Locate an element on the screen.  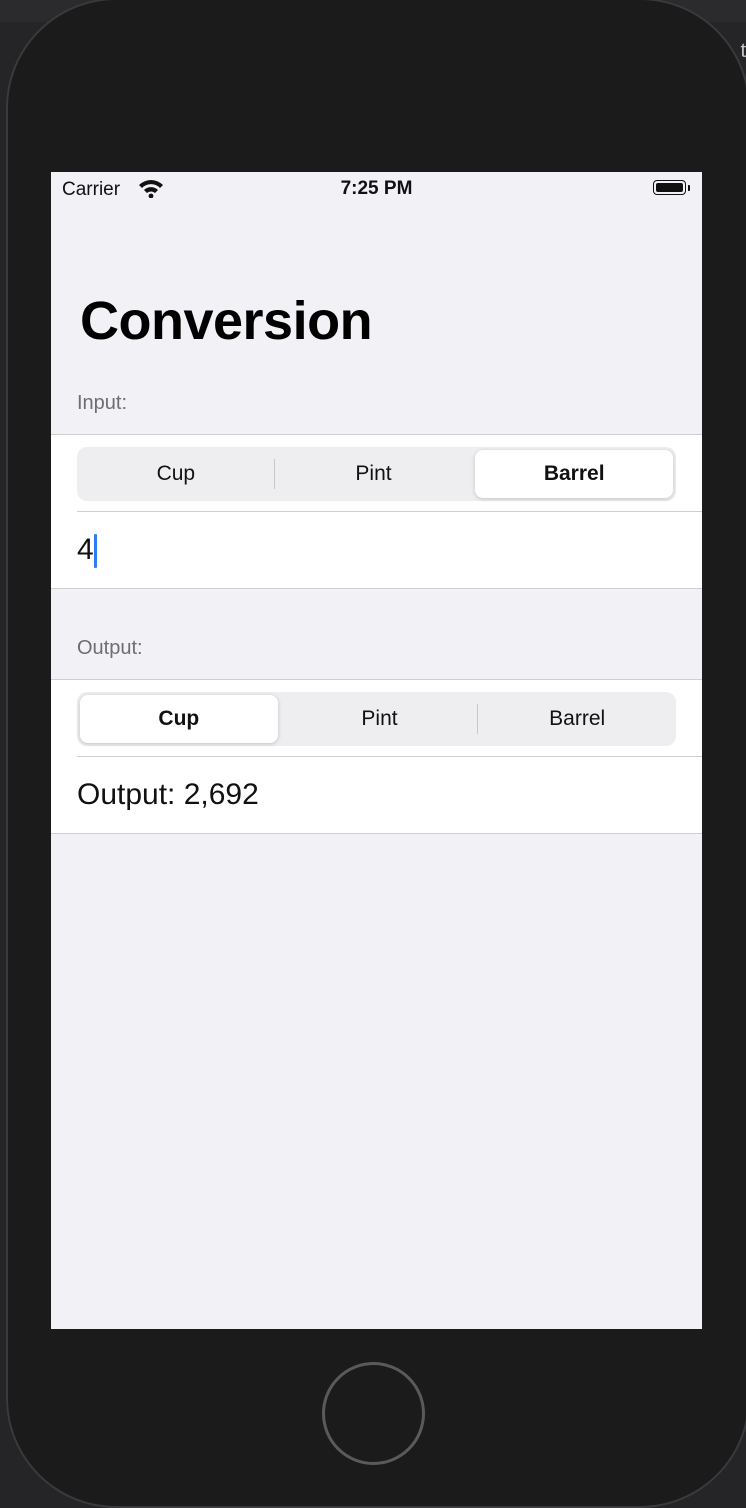
clock: 7:25 PM is located at coordinates (376, 188).